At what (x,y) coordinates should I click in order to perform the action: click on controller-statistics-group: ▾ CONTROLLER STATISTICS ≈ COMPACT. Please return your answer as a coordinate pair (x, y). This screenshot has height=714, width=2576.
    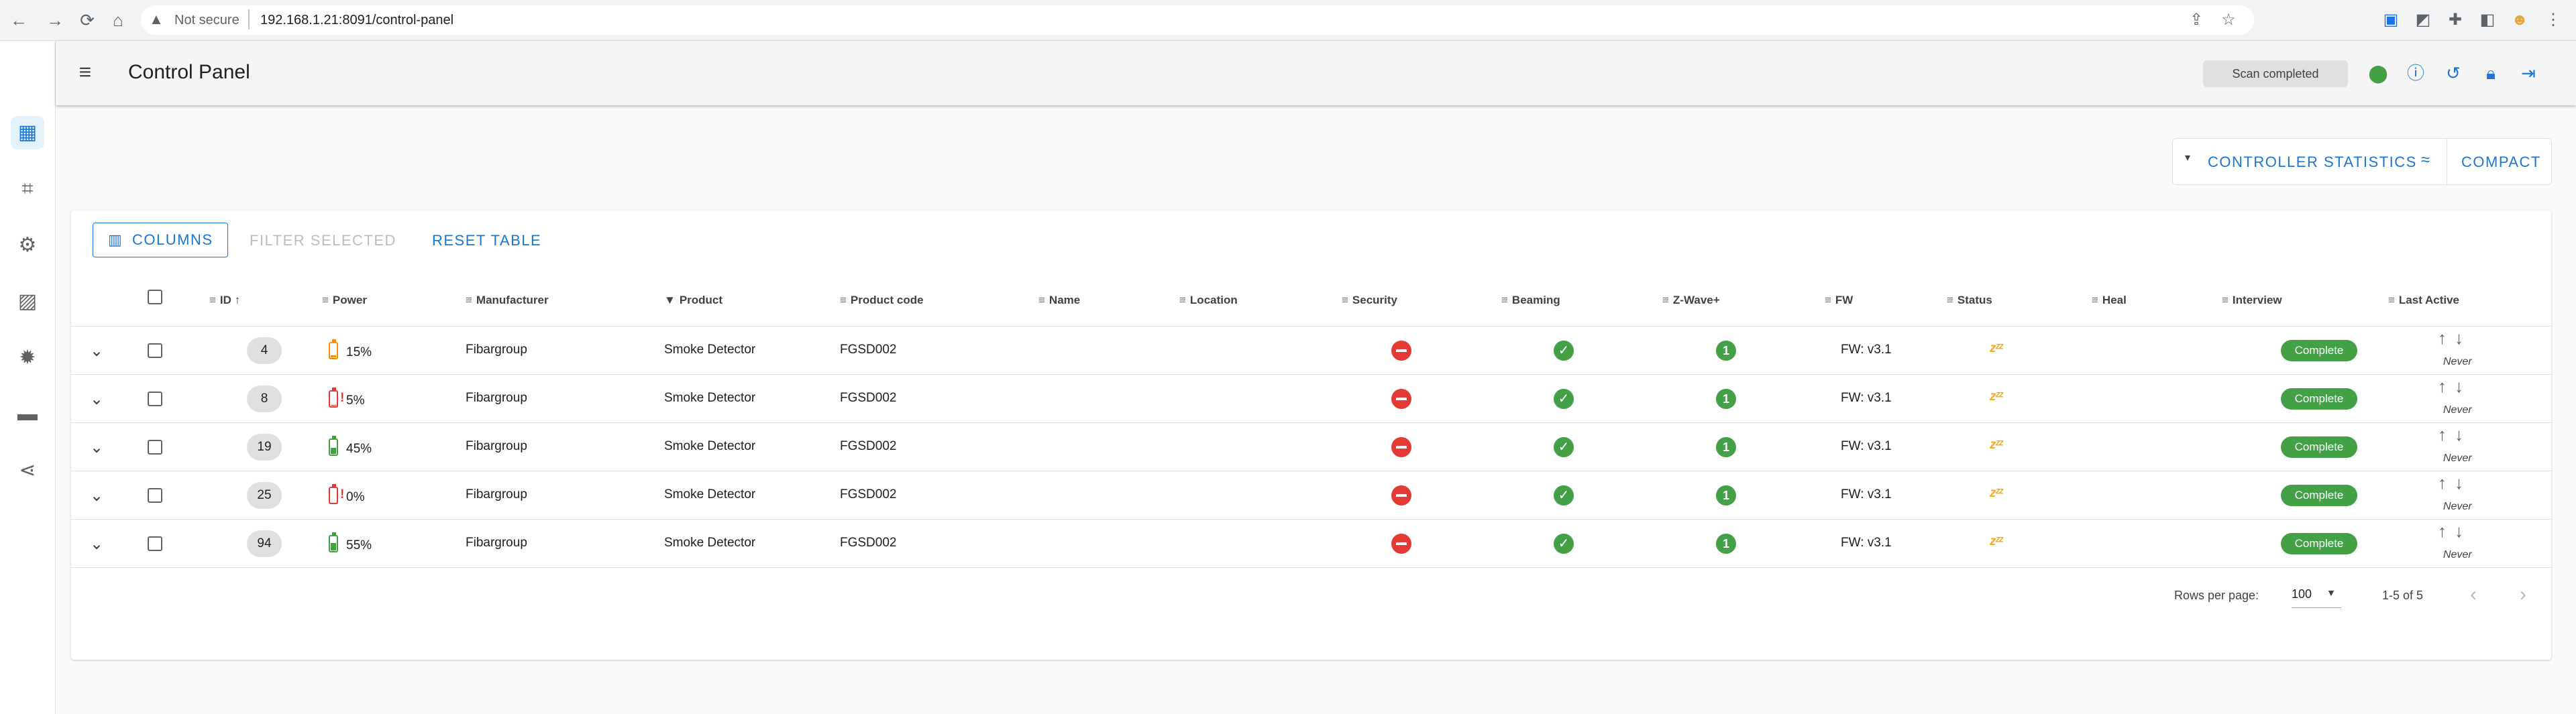
    Looking at the image, I should click on (2362, 161).